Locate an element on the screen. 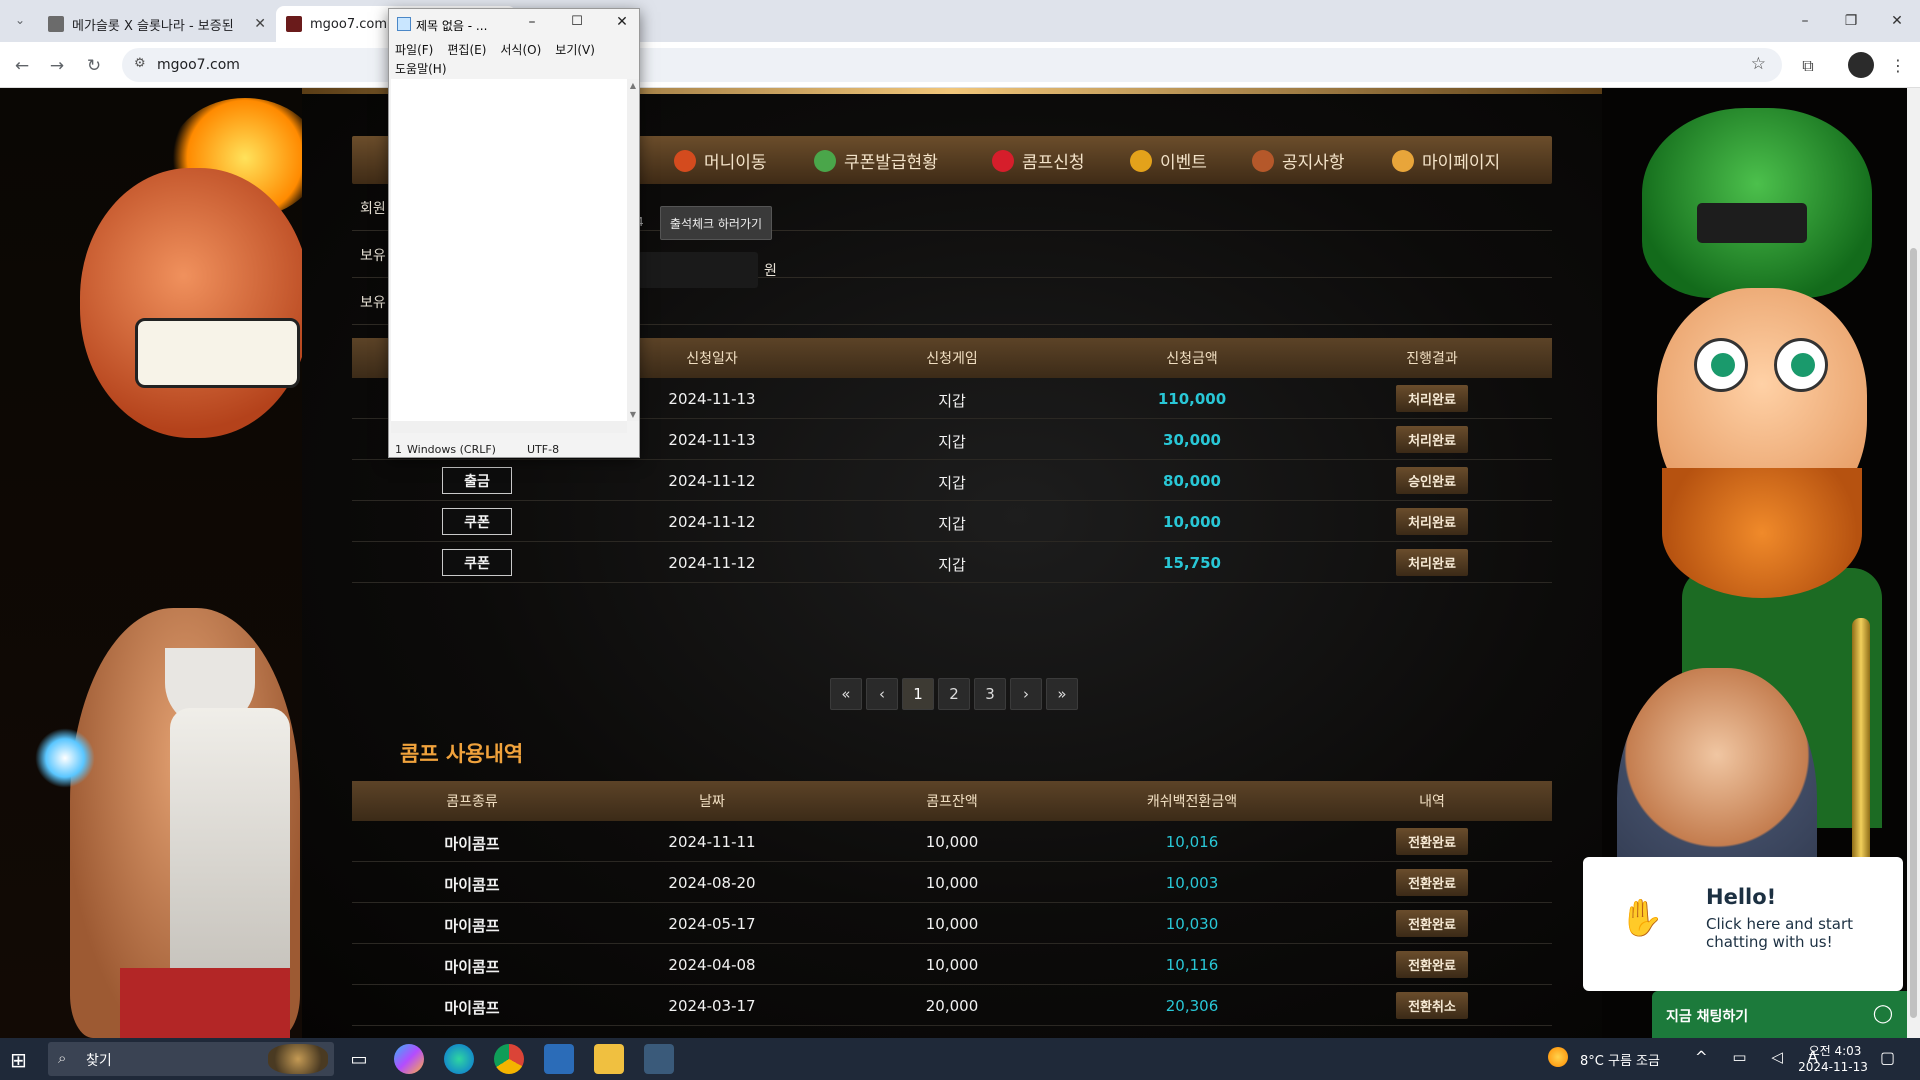 The height and width of the screenshot is (1080, 1920). browser-menu-icon: ⋮ is located at coordinates (1898, 66).